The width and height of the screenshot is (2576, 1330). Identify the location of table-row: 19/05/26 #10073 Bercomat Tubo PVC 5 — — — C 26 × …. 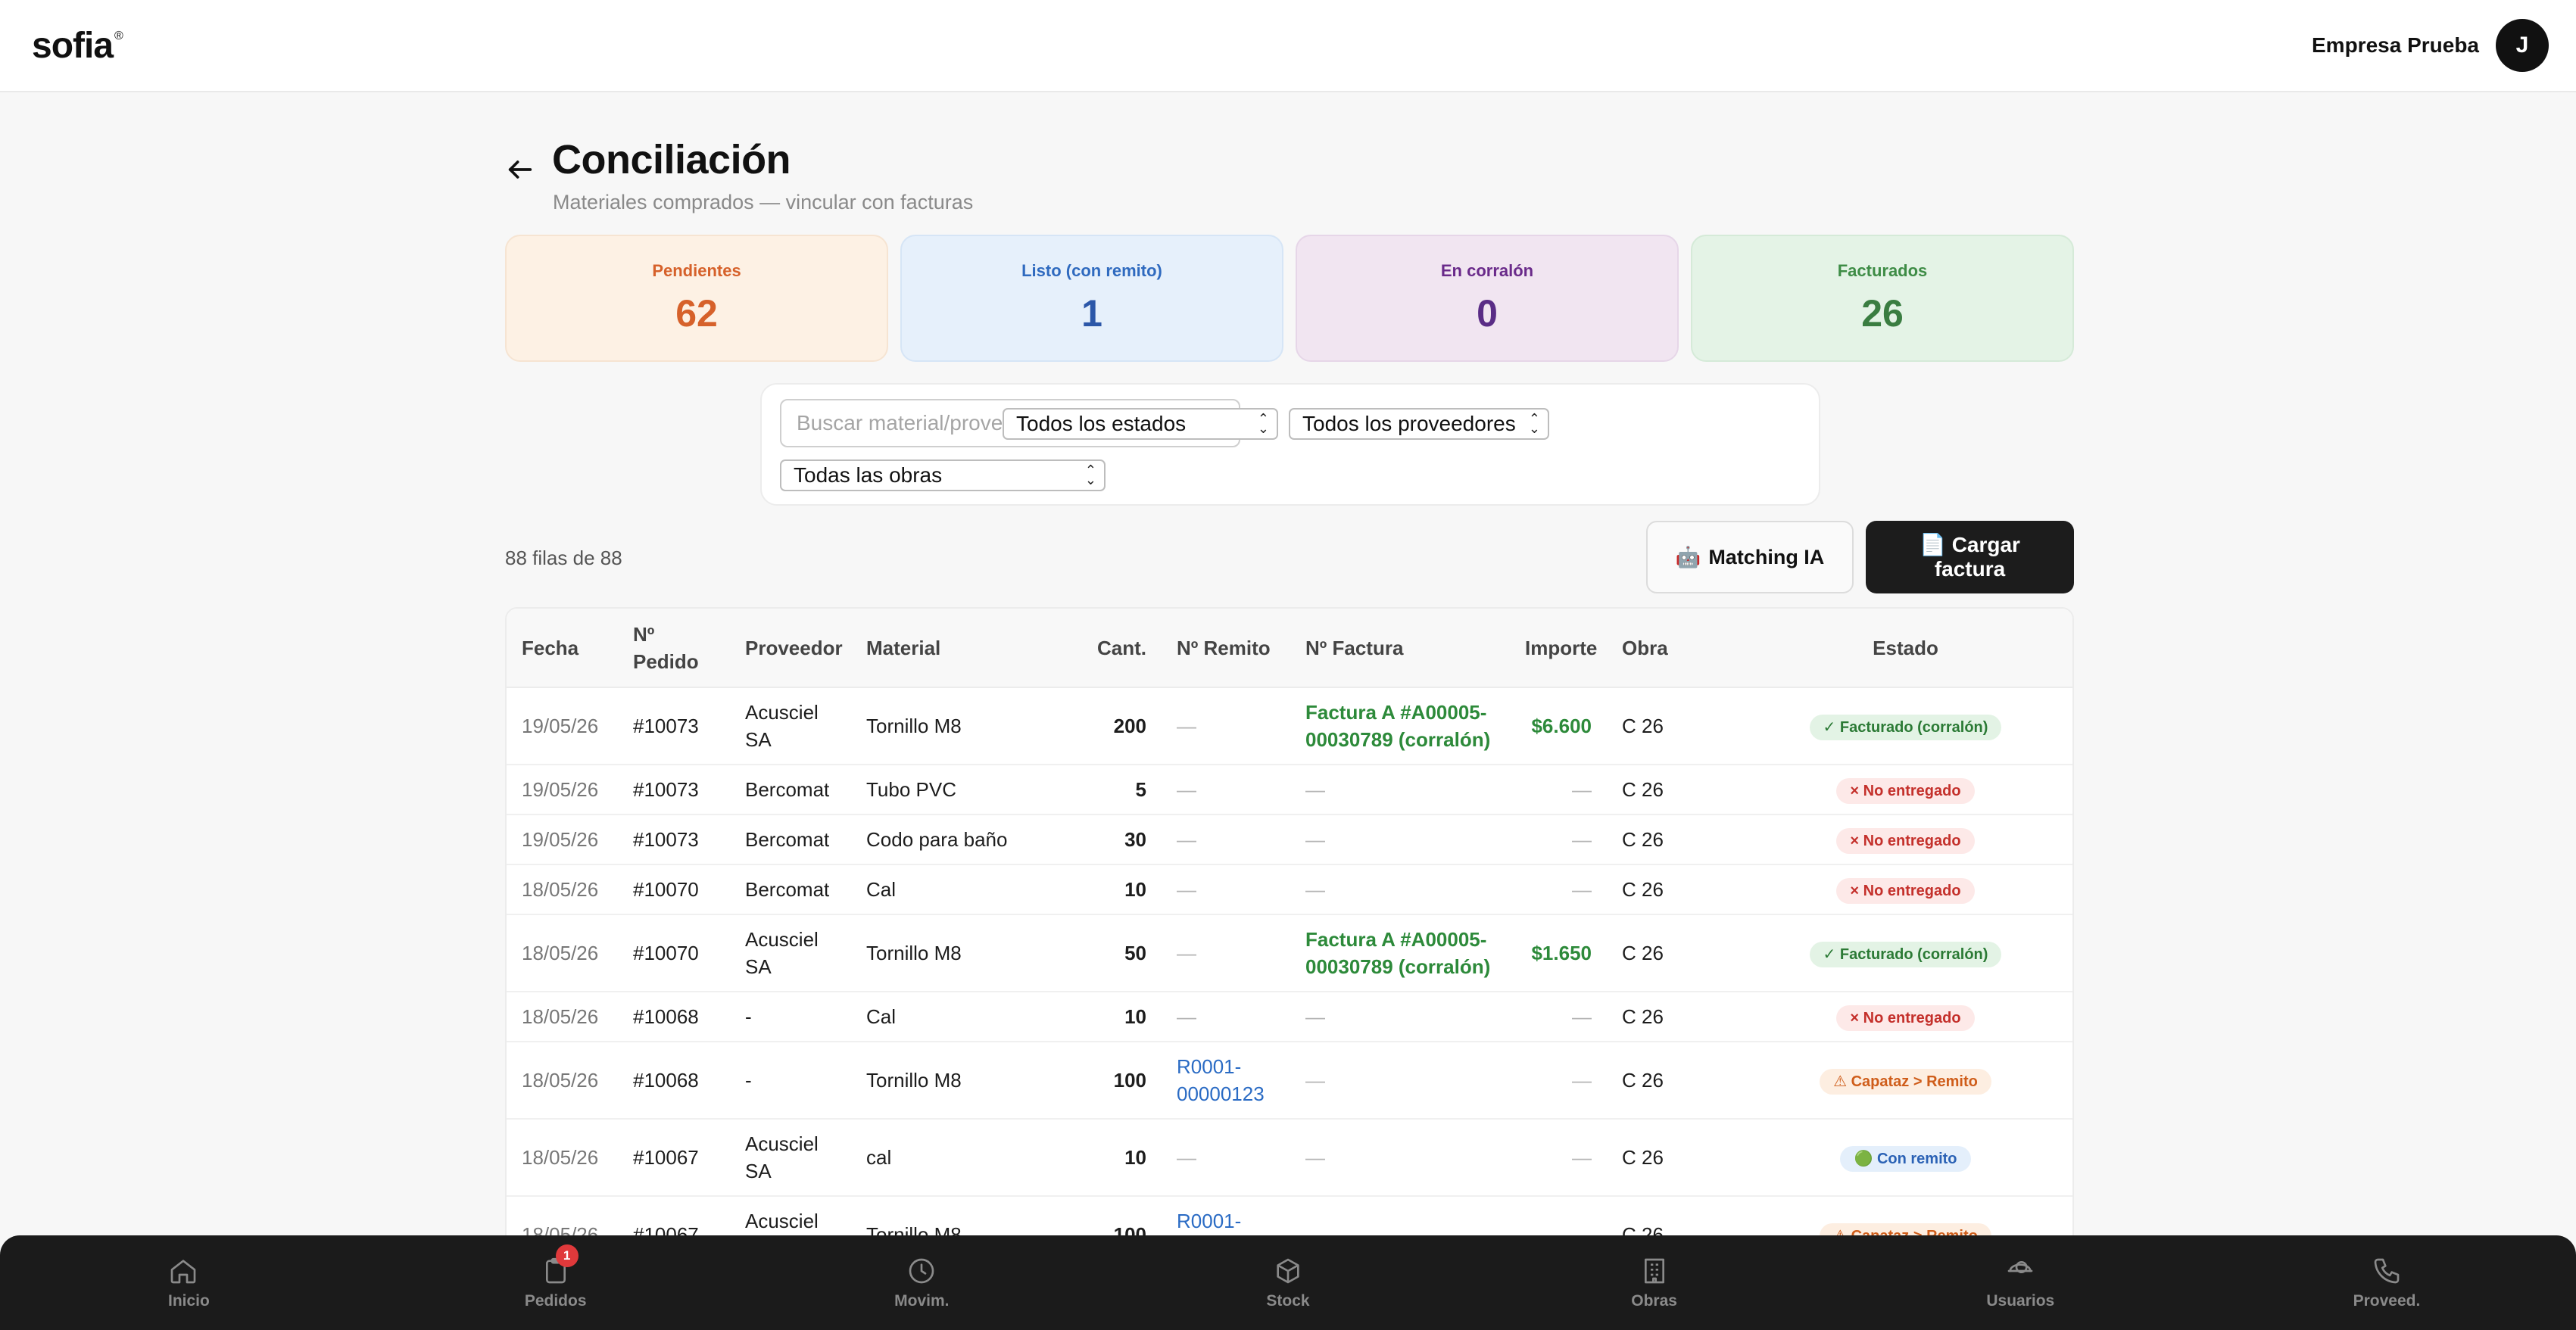
(1289, 790).